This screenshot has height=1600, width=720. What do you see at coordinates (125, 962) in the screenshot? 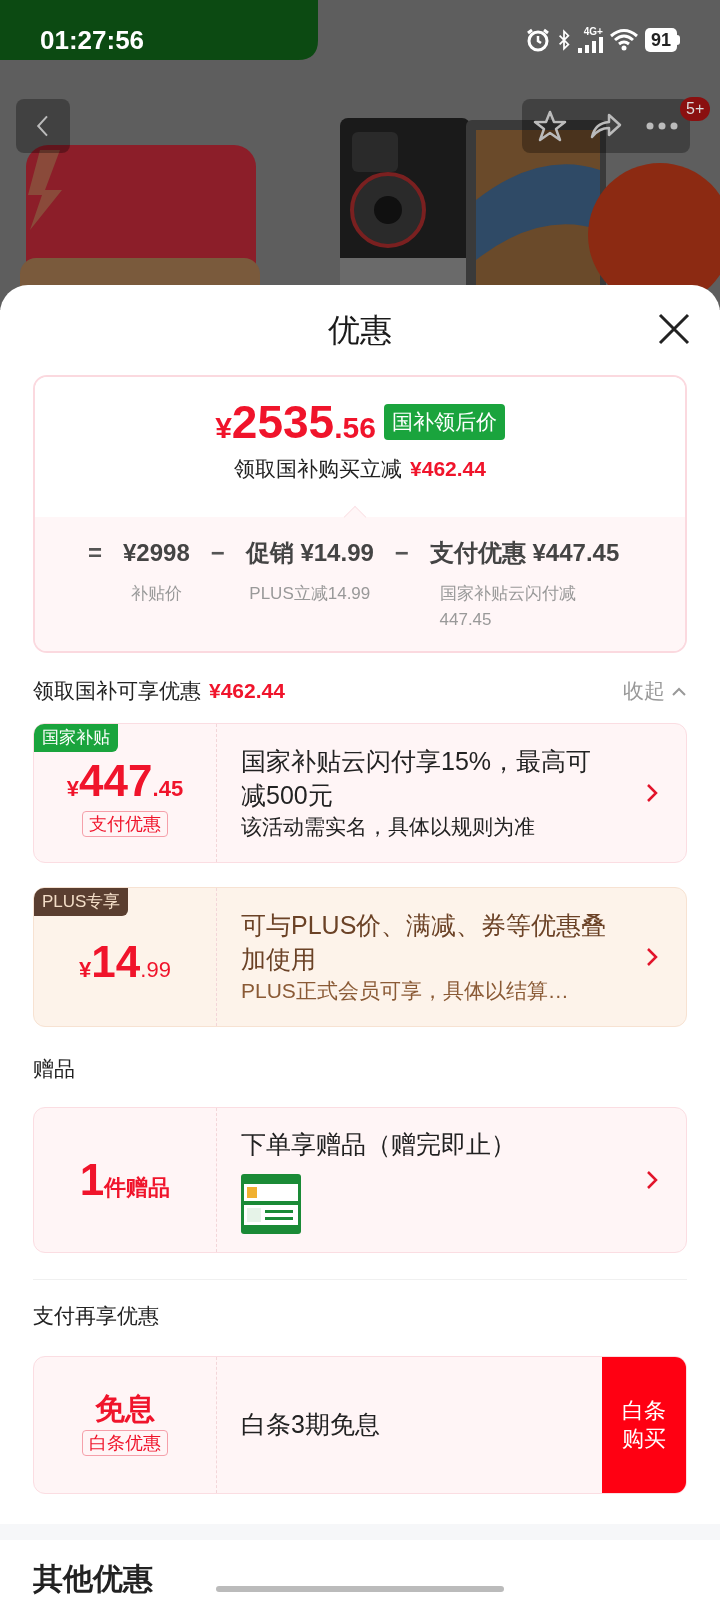
I see `offer-amount: ¥14.99` at bounding box center [125, 962].